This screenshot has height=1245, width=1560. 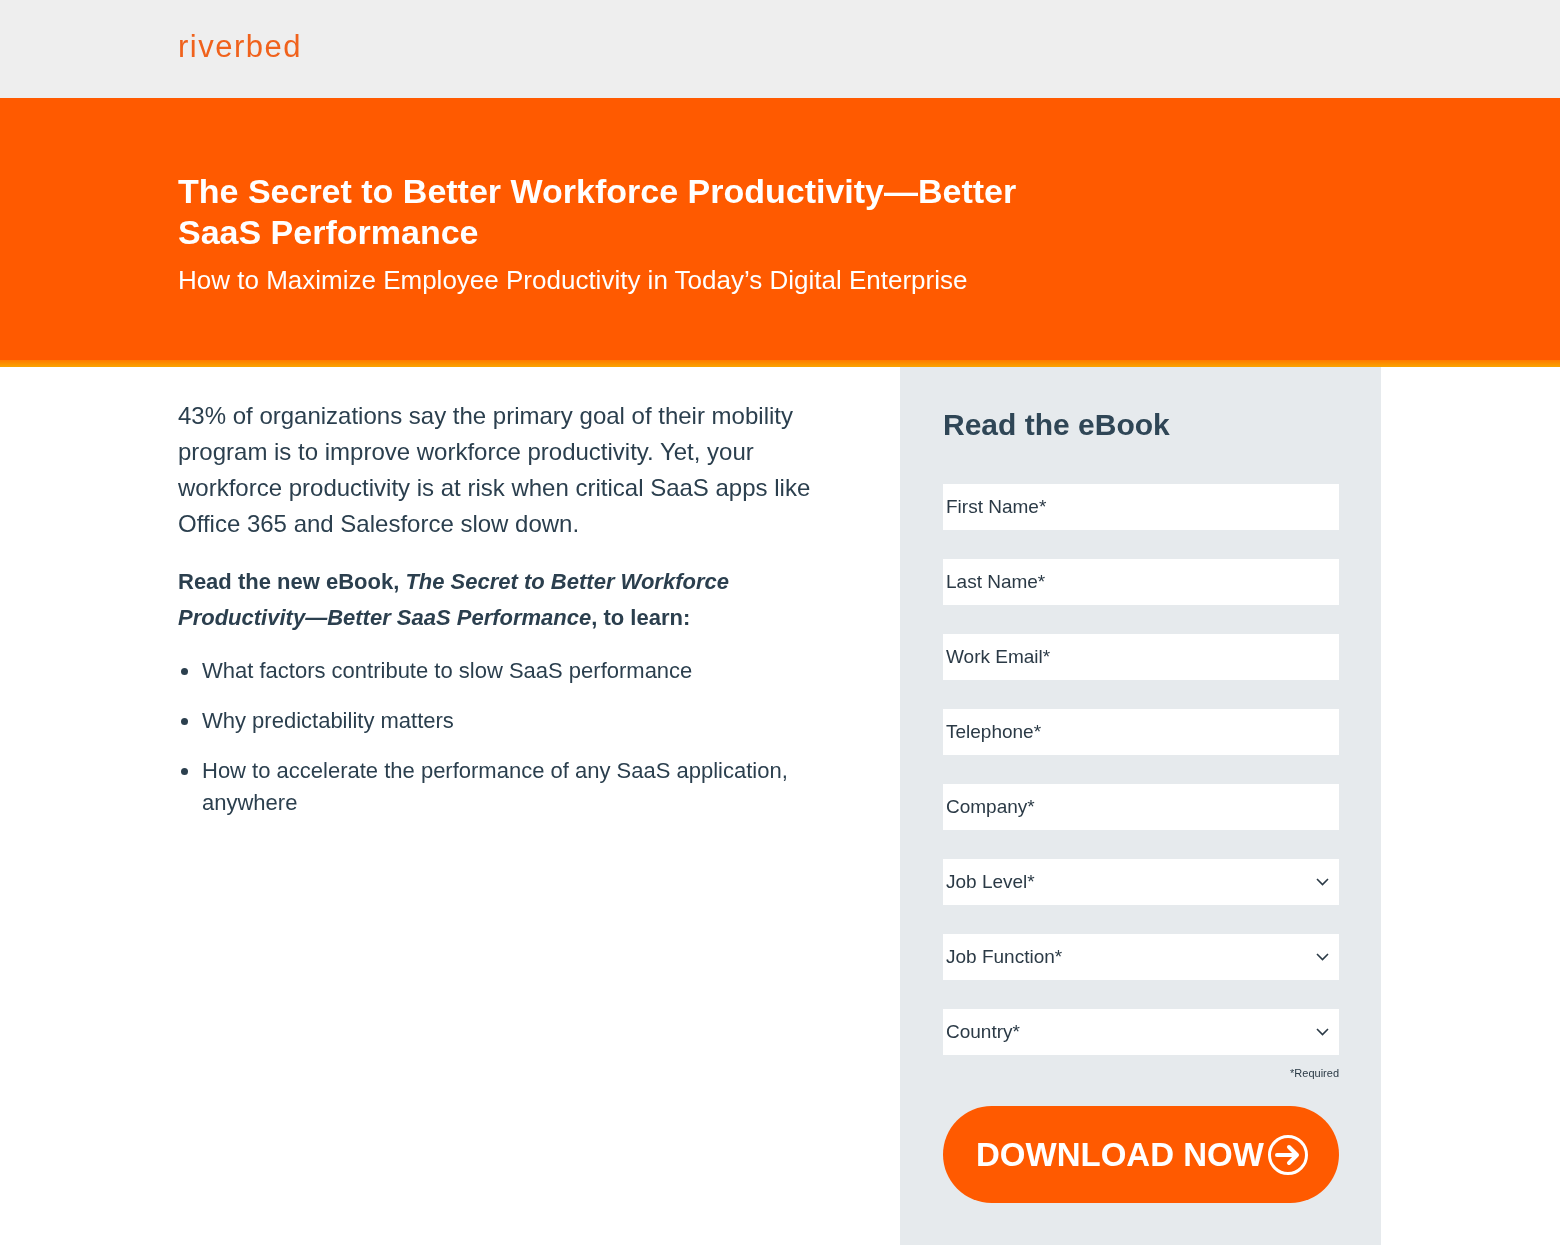 I want to click on required-note: *Required, so click(x=1314, y=1073).